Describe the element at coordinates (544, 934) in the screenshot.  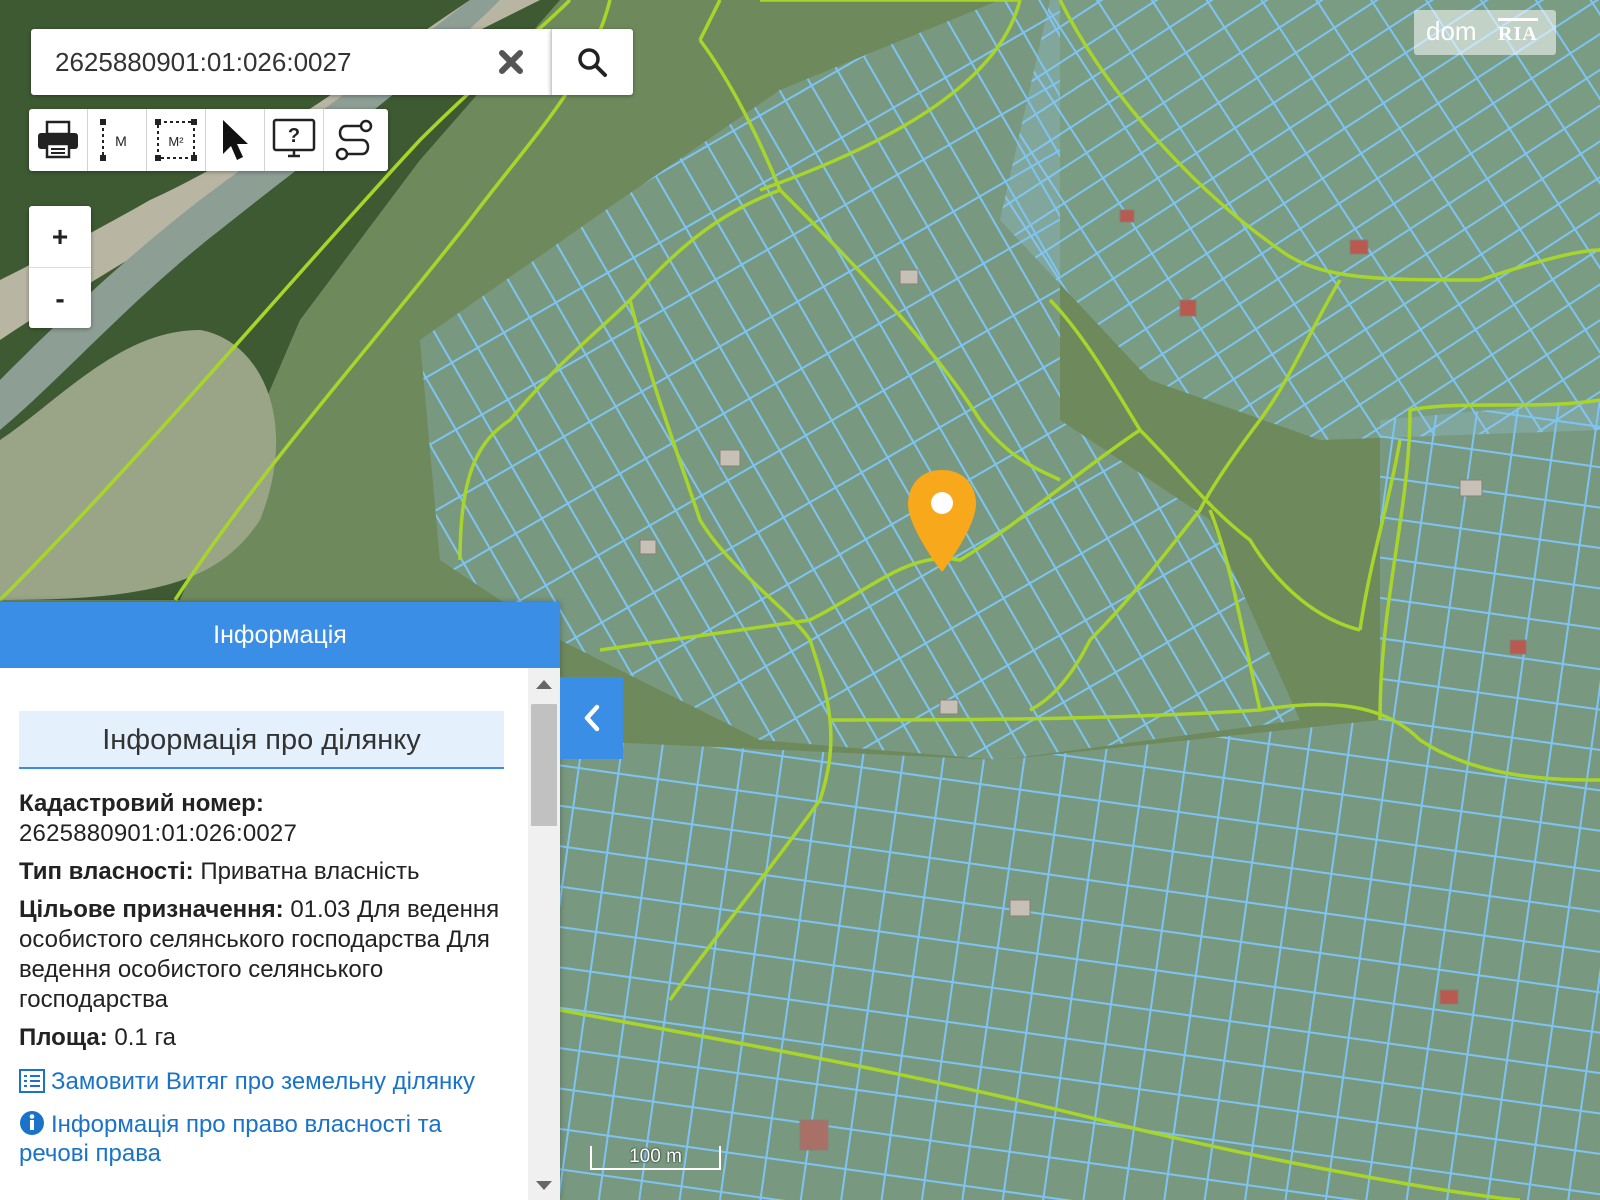
I see `panel-scrollbar` at that location.